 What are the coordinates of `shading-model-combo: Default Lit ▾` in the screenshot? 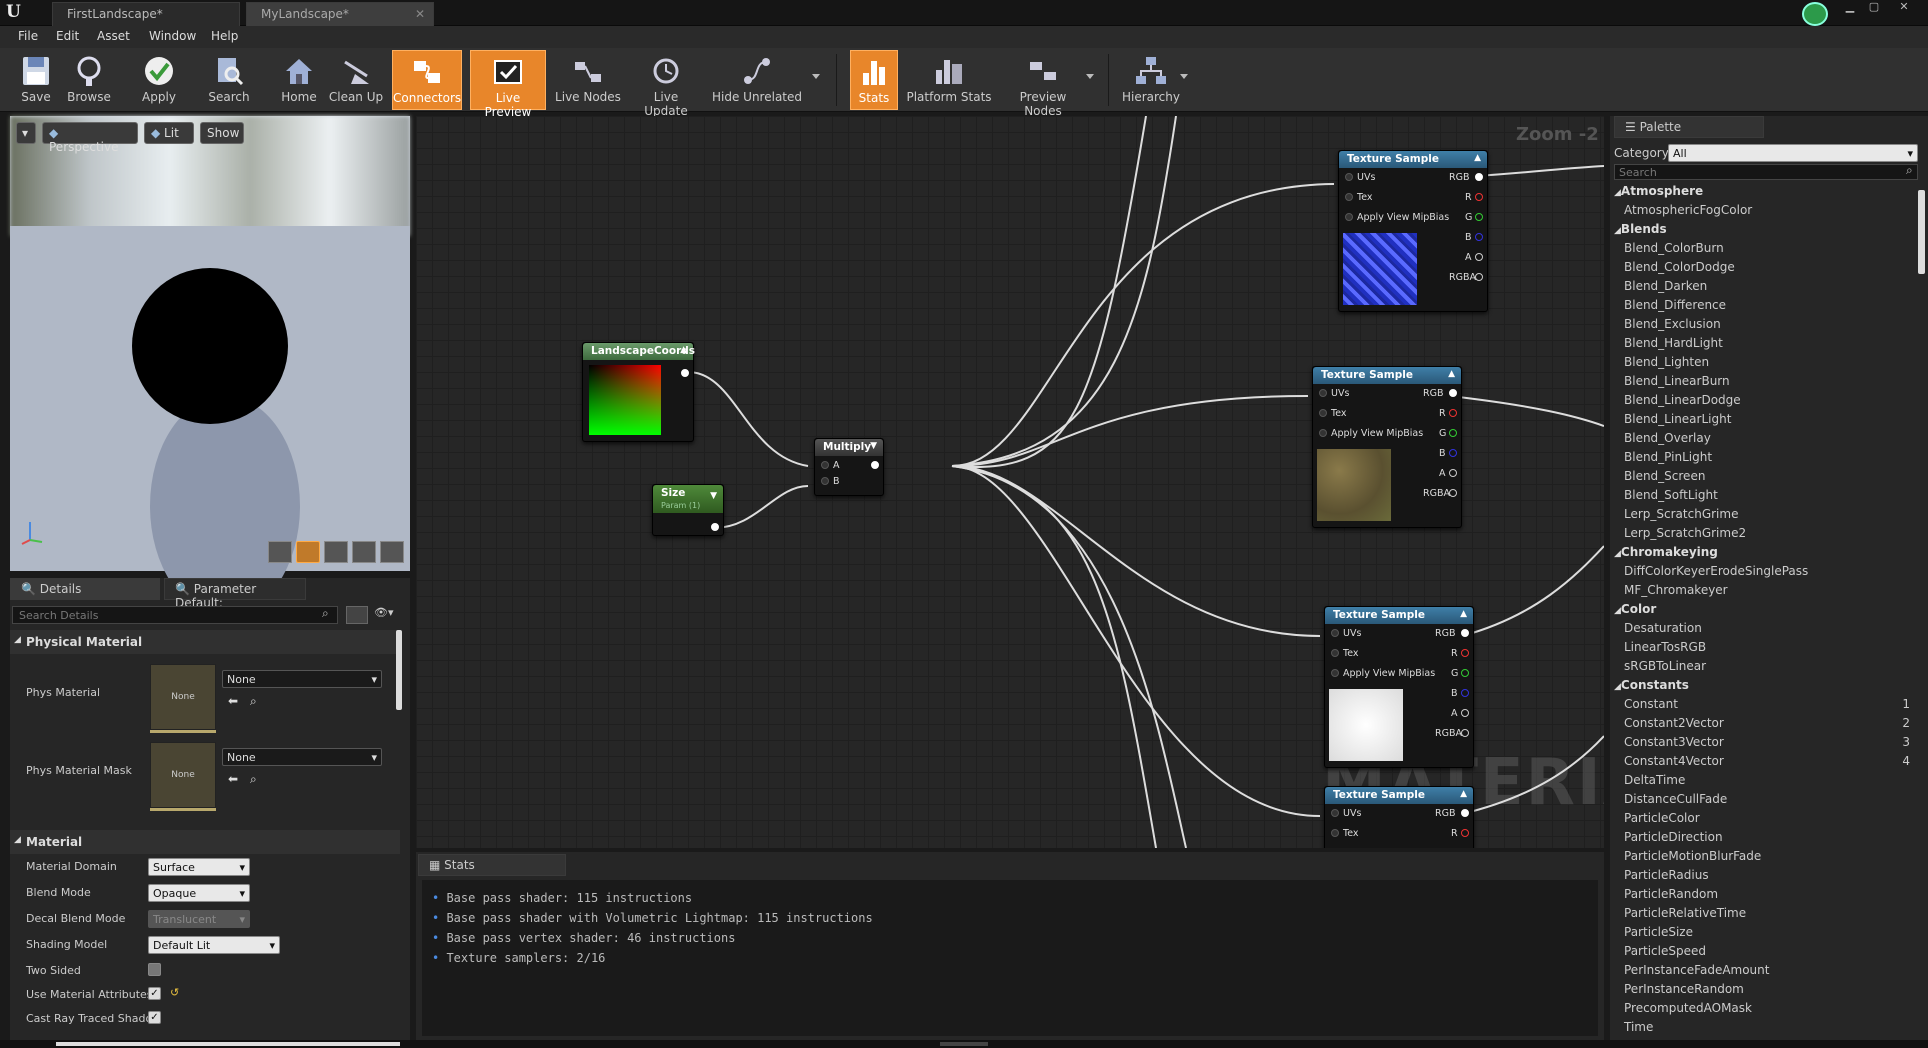 It's located at (214, 945).